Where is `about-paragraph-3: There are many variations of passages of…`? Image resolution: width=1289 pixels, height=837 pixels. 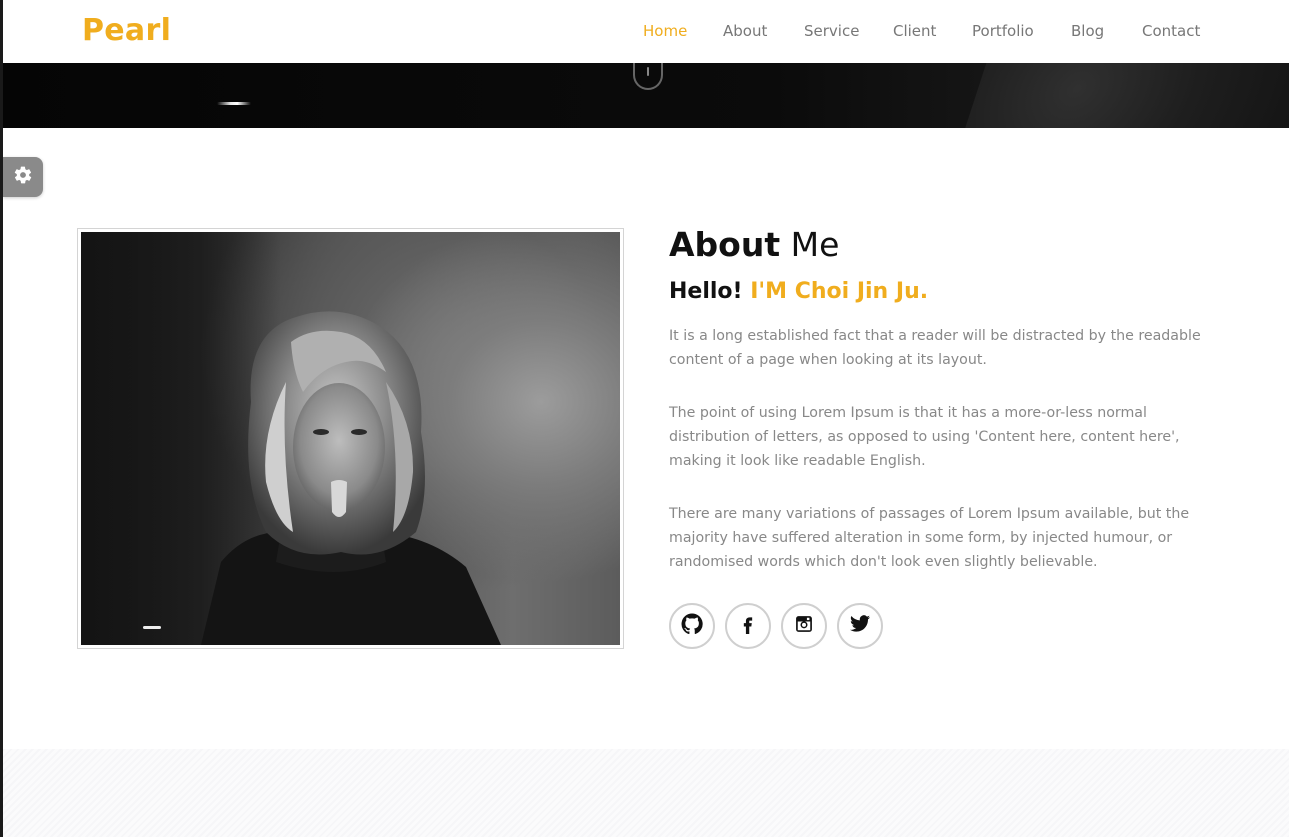 about-paragraph-3: There are many variations of passages of… is located at coordinates (949, 538).